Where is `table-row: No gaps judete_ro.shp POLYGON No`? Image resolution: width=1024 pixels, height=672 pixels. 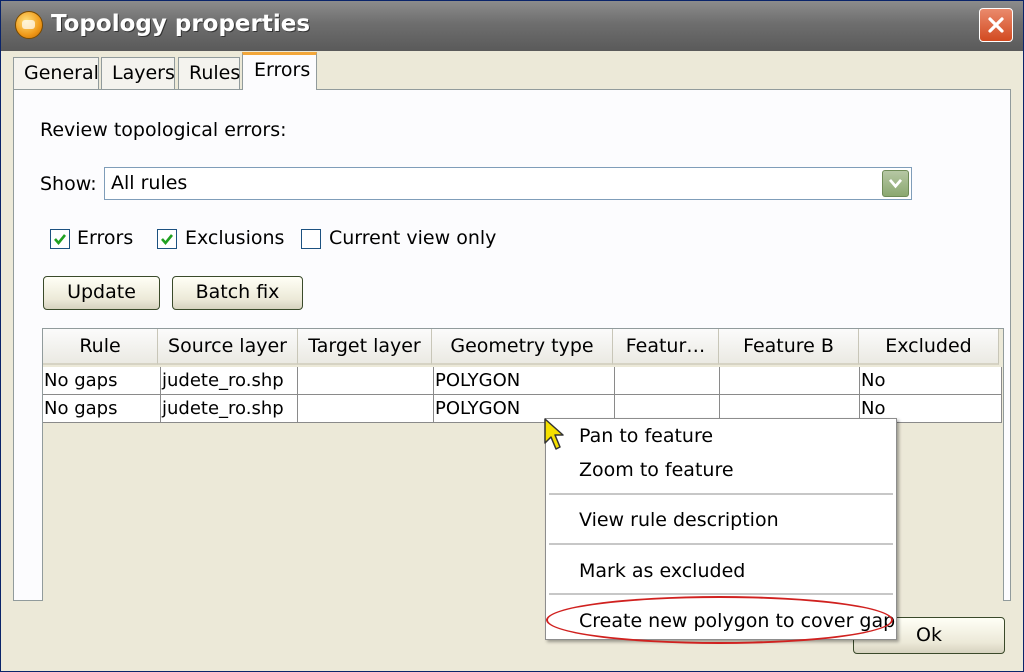 table-row: No gaps judete_ro.shp POLYGON No is located at coordinates (522, 381).